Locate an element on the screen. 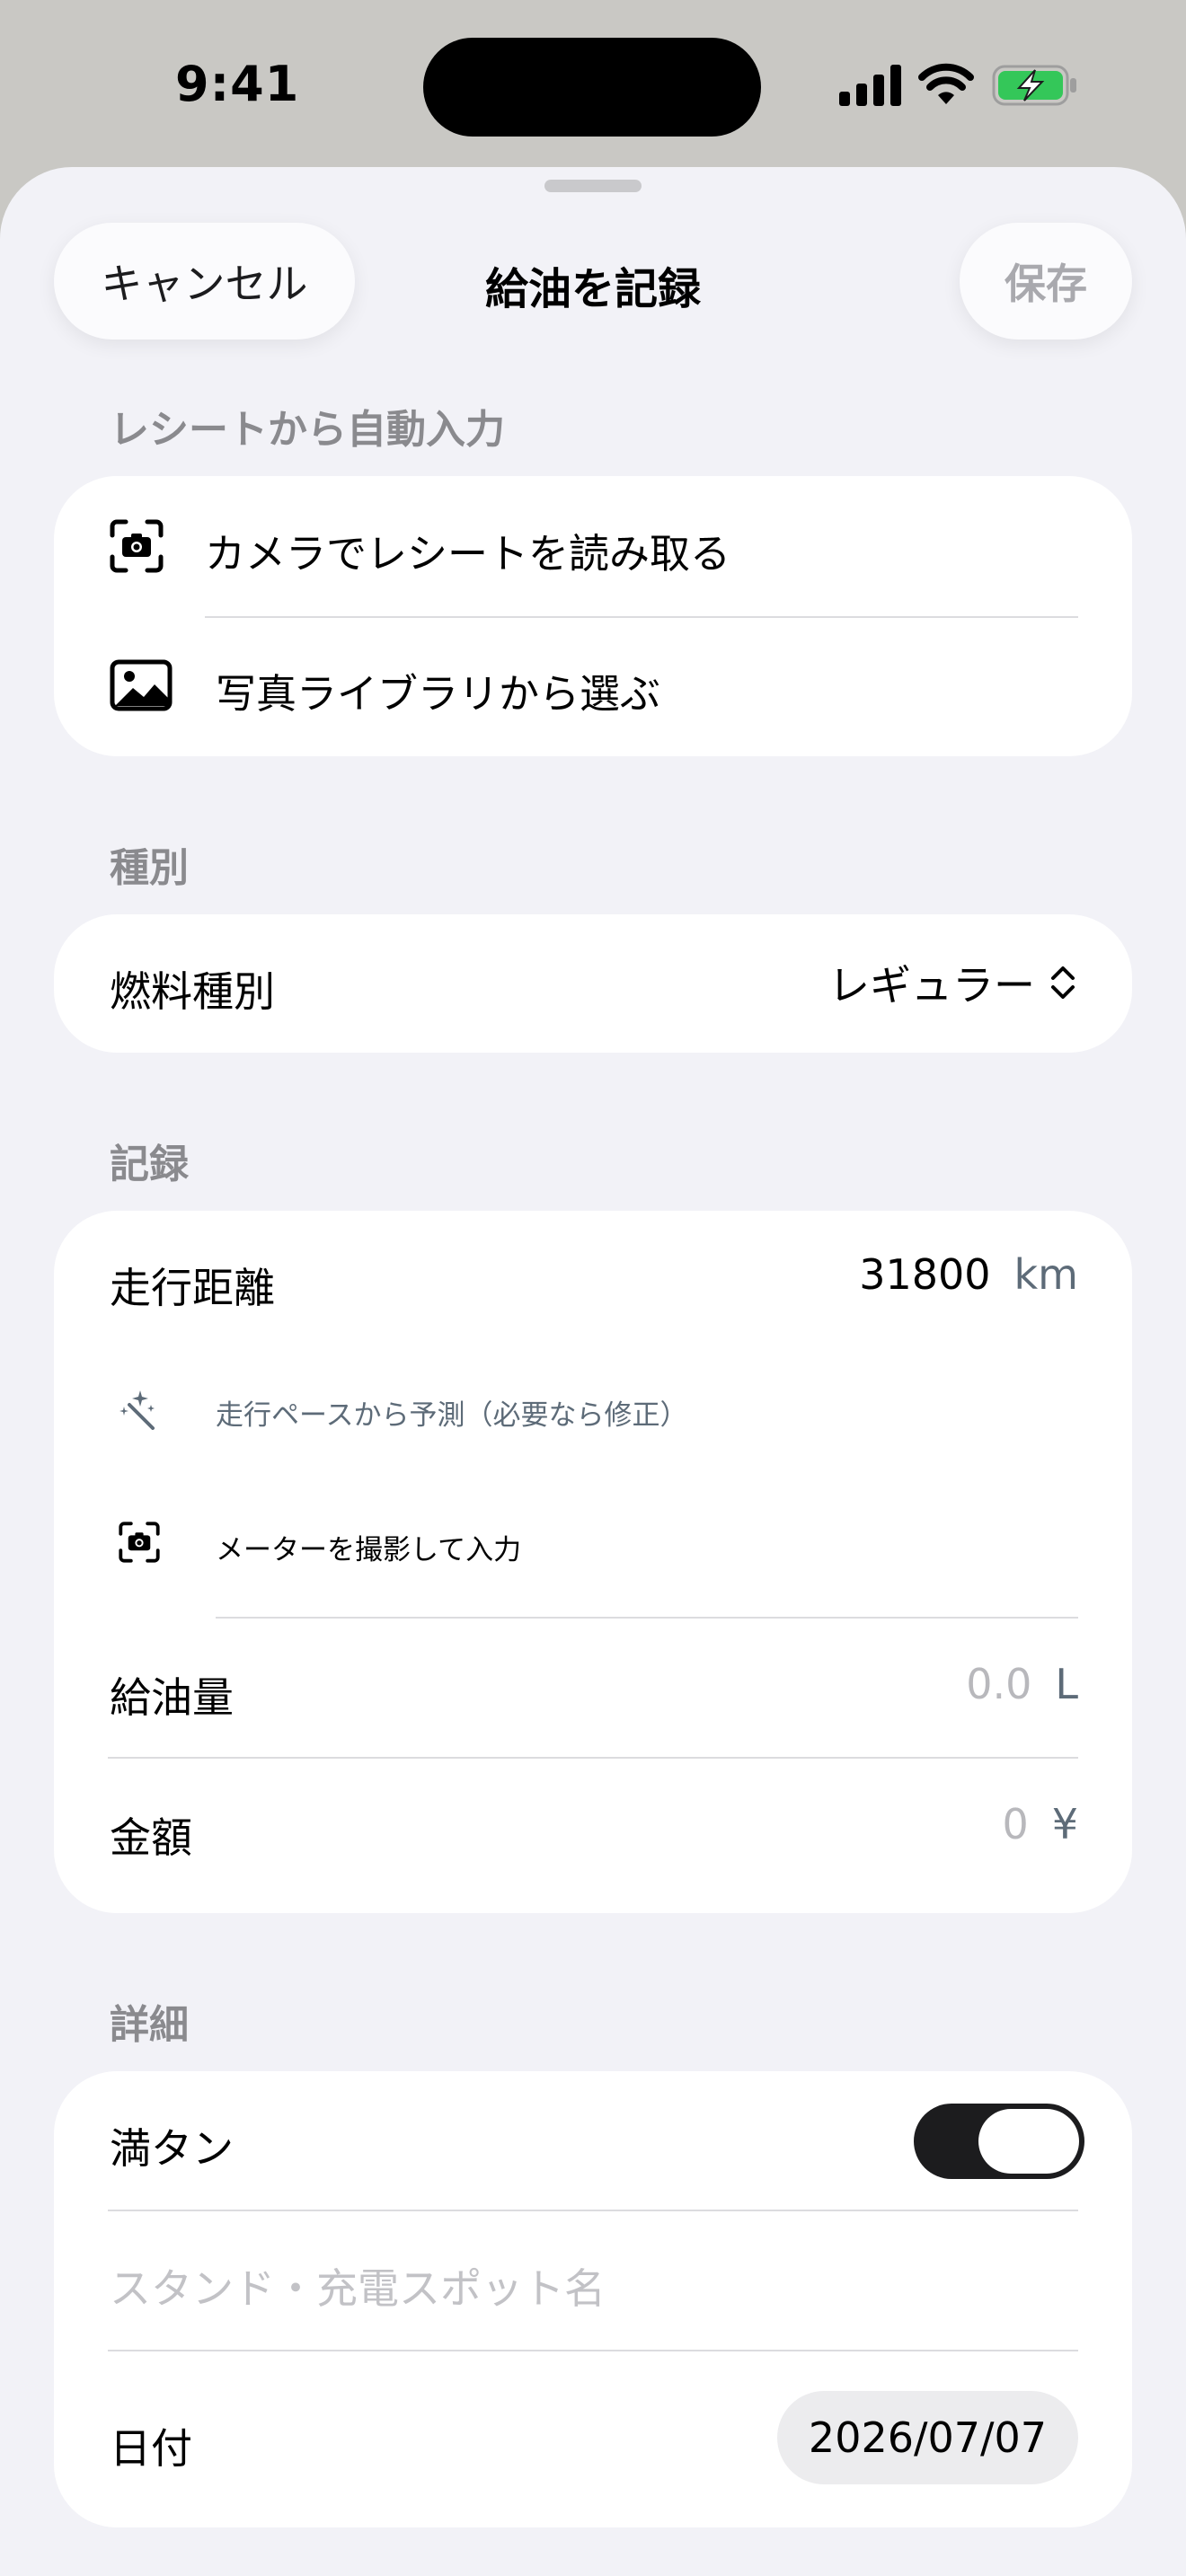  magic-wand-icon is located at coordinates (137, 1410).